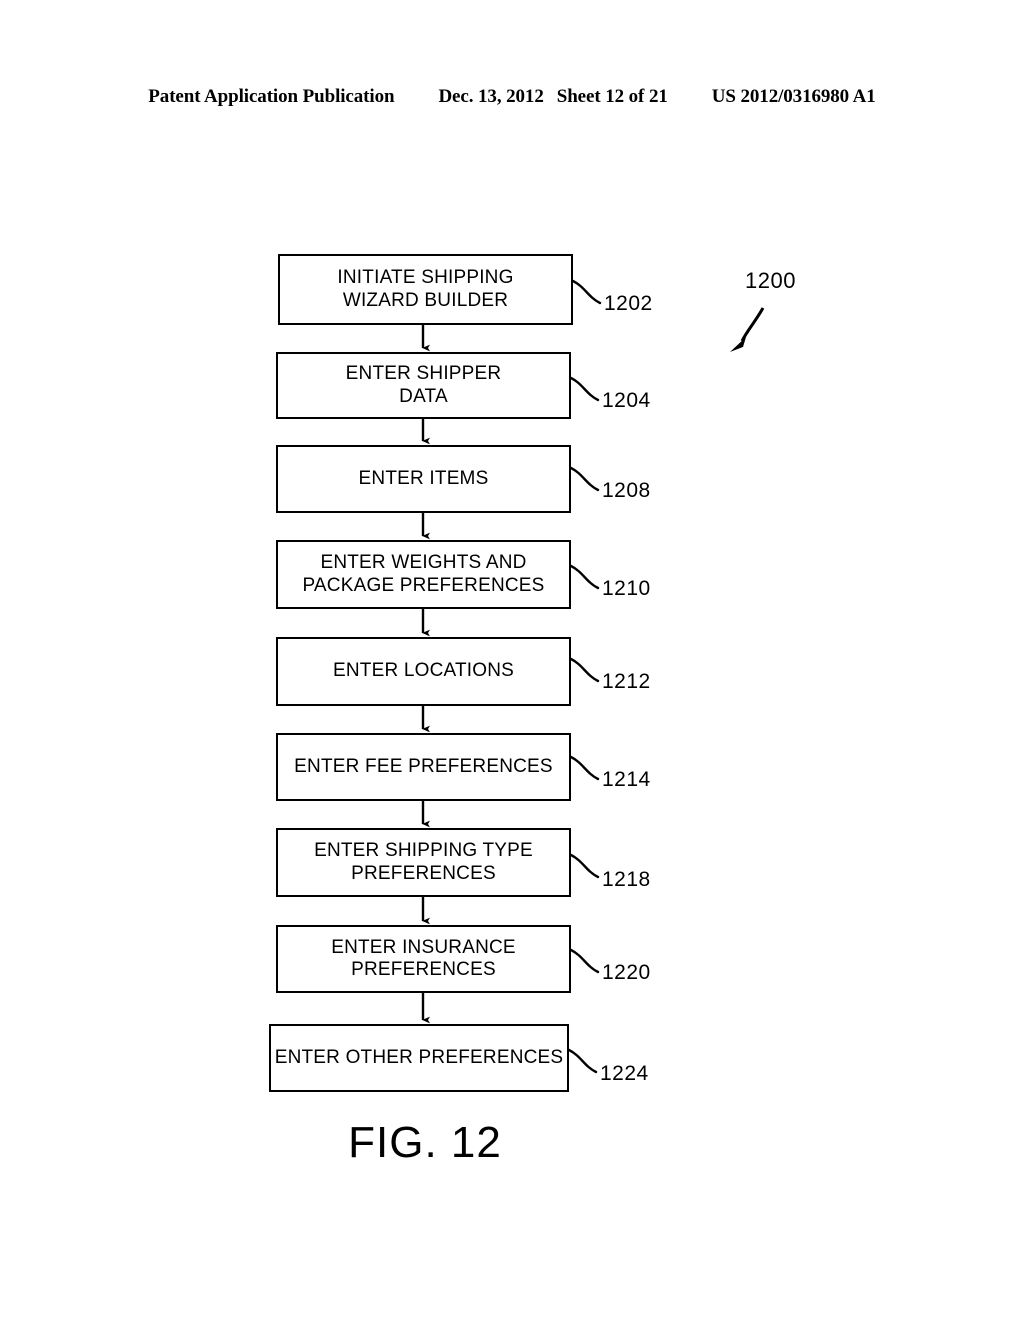 The image size is (1024, 1320). I want to click on flow-step-1212-label: ENTER LOCATIONS, so click(423, 671).